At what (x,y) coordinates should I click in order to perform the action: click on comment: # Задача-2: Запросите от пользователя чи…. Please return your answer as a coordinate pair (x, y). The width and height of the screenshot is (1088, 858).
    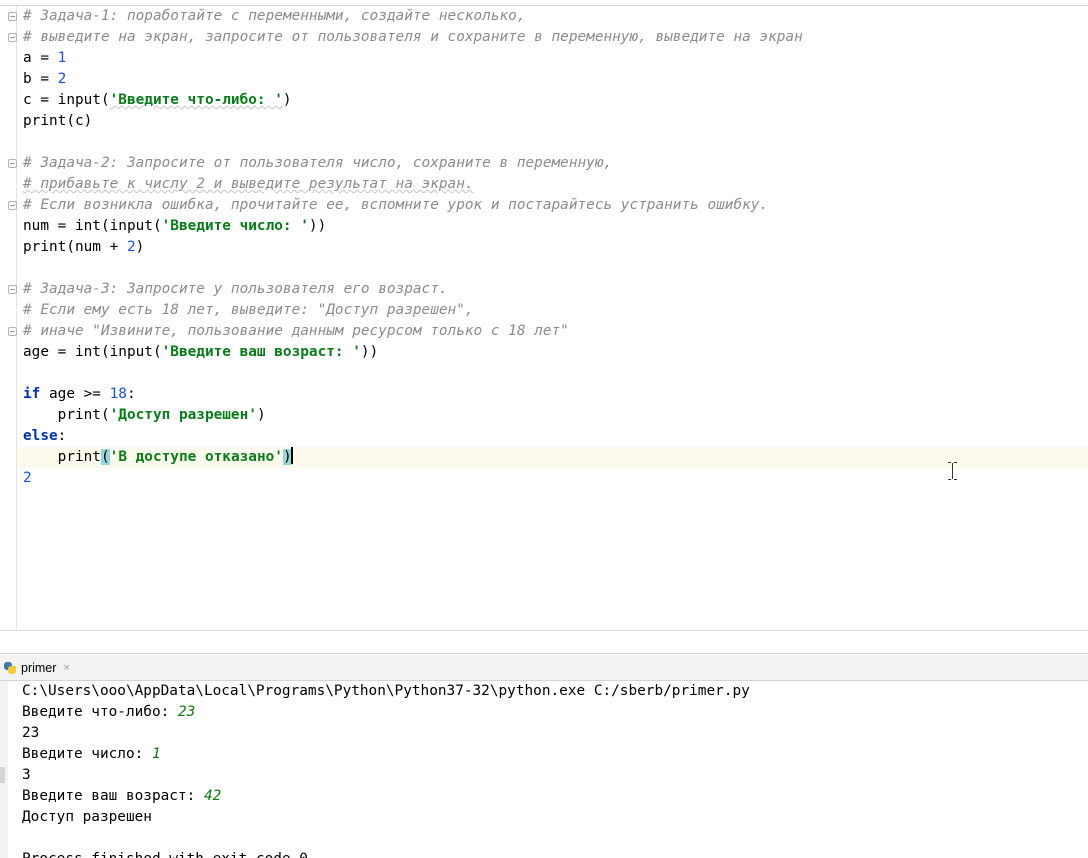
    Looking at the image, I should click on (318, 163).